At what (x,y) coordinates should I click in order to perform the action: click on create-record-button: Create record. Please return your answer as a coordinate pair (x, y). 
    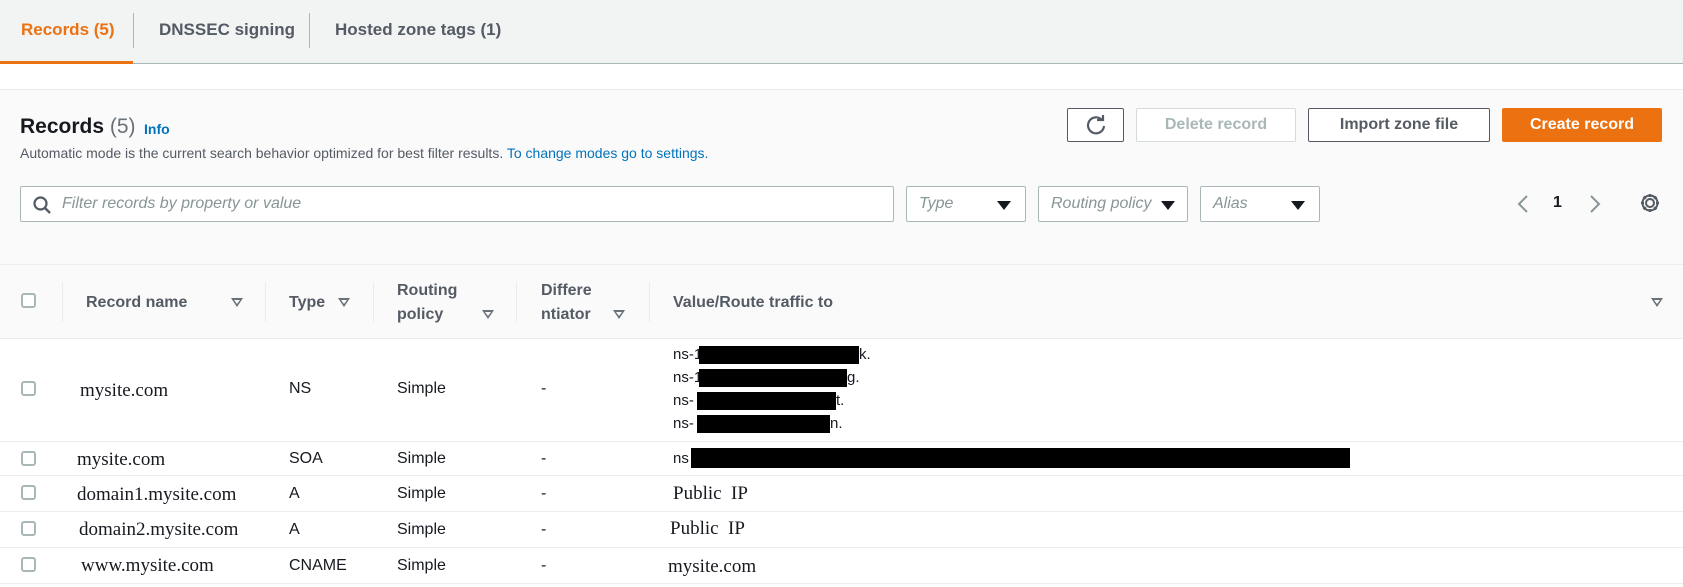
    Looking at the image, I should click on (1582, 125).